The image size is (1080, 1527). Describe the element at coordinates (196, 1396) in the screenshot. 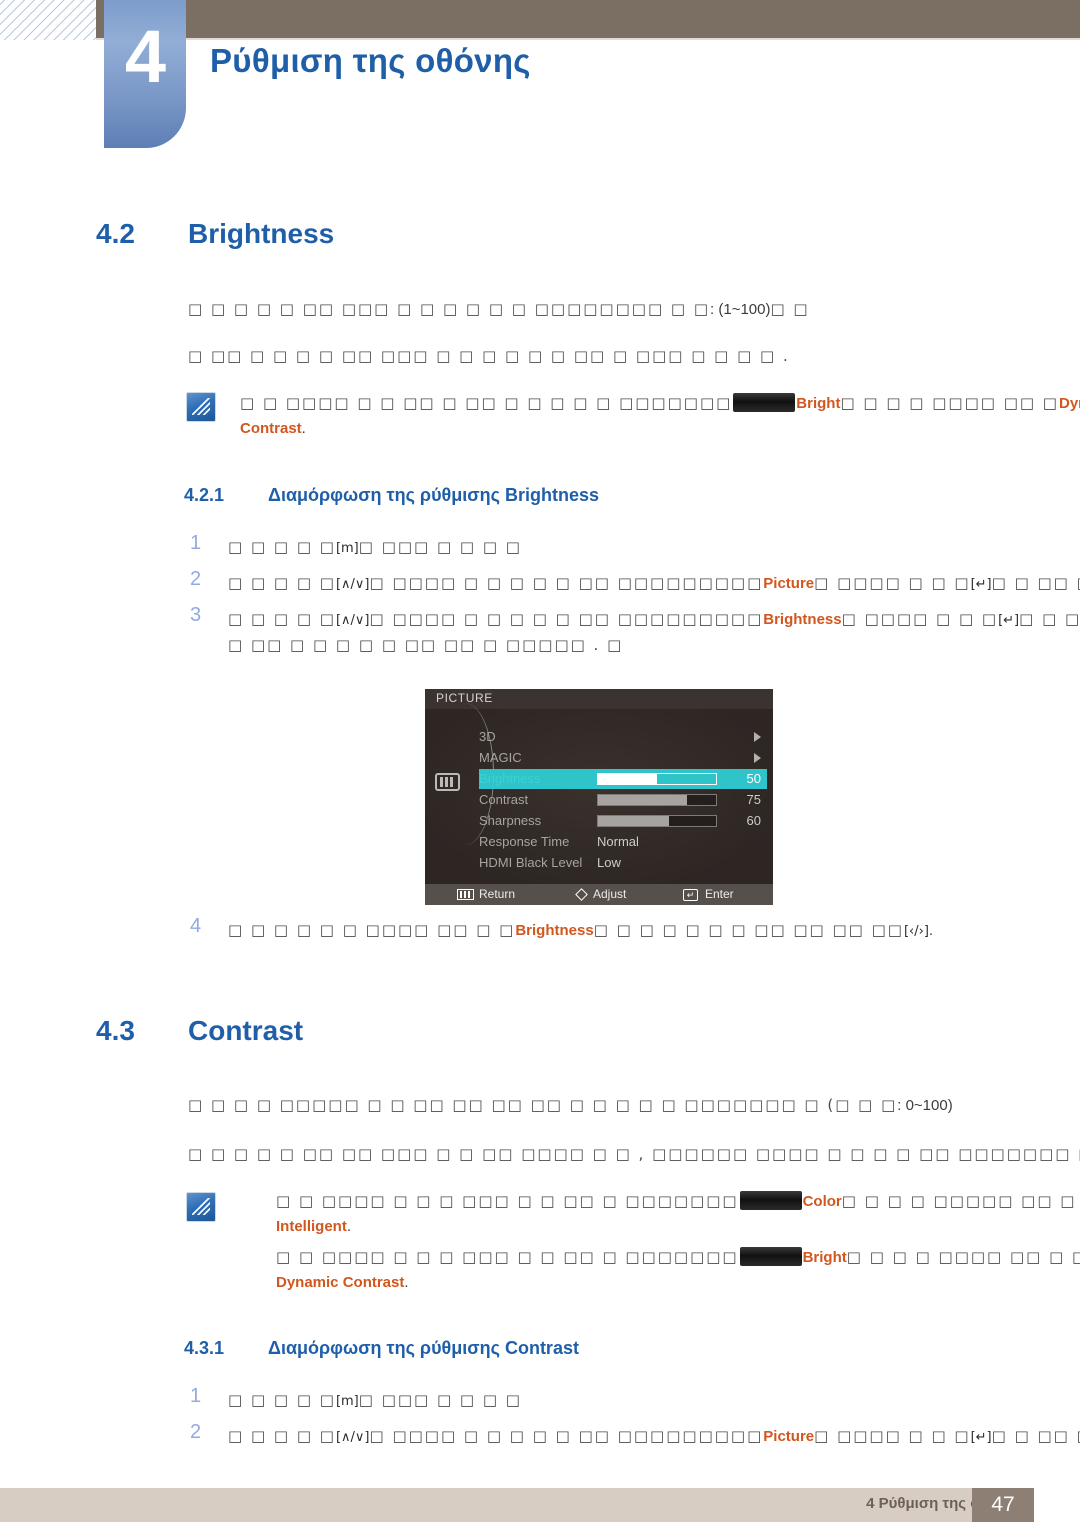

I see `step-number: 1` at that location.